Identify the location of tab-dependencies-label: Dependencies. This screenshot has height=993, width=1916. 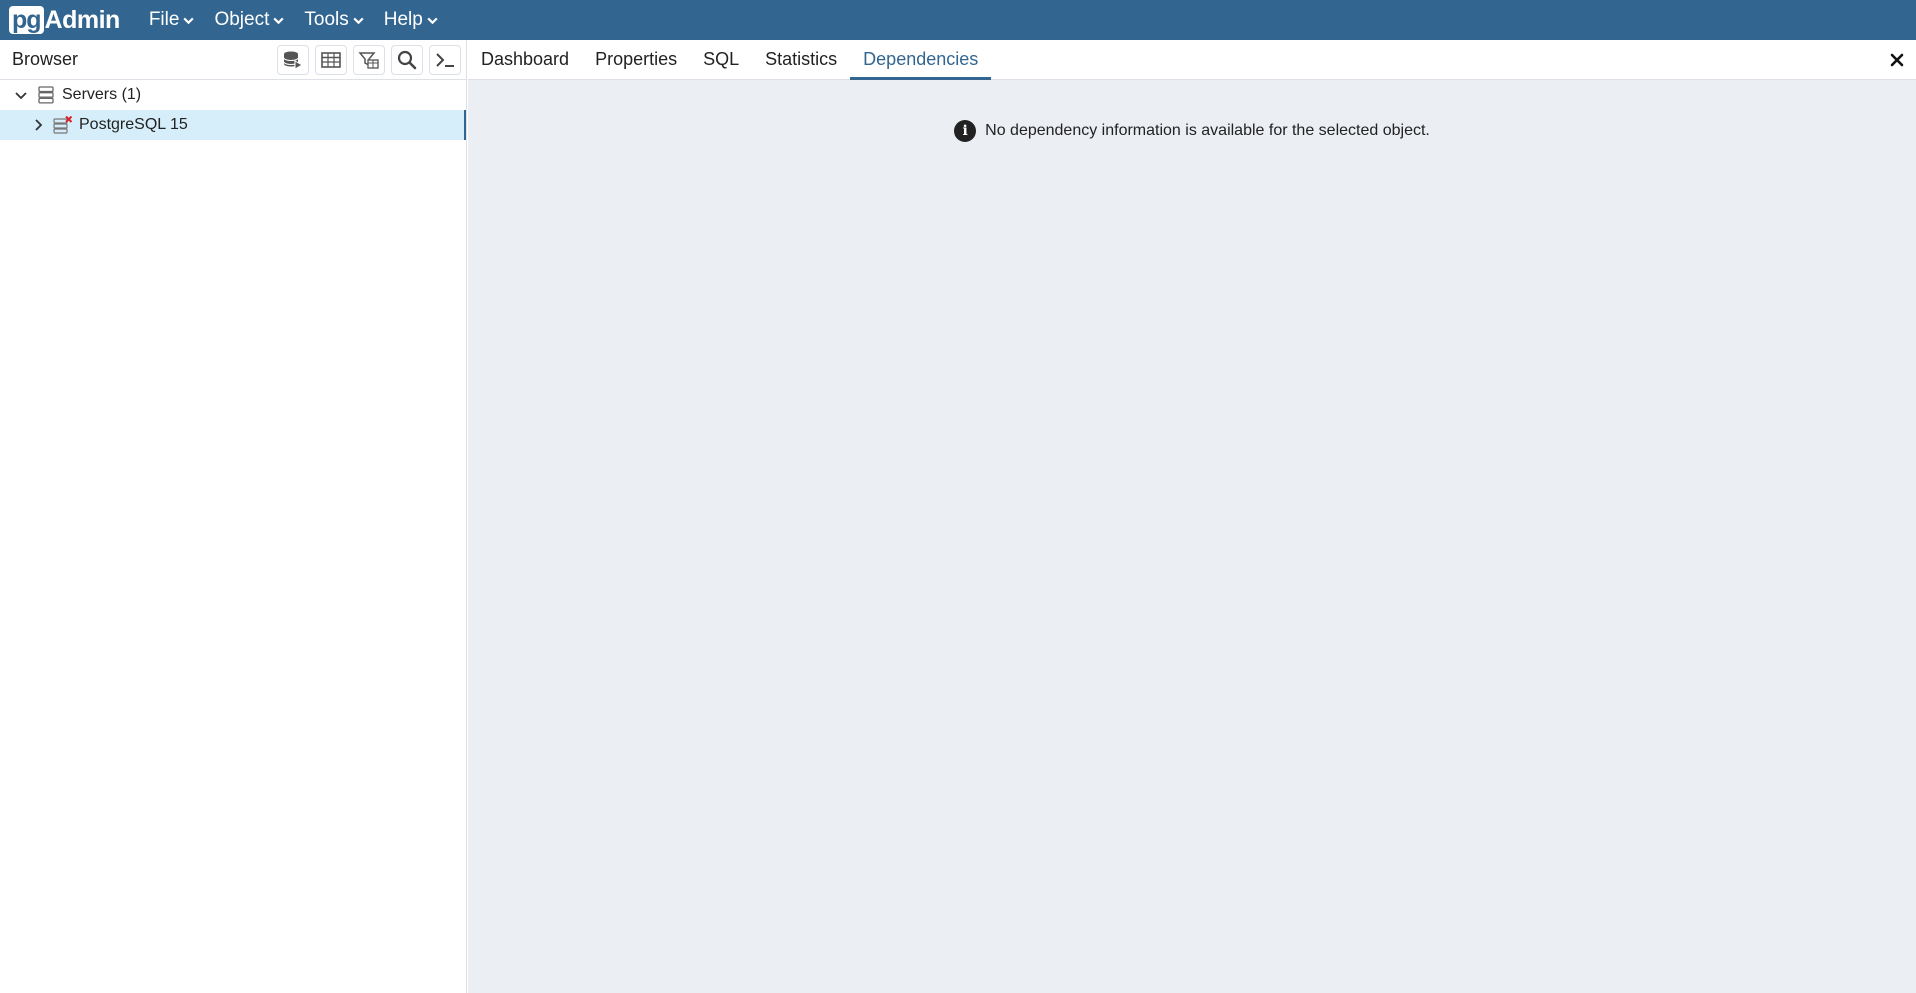
(921, 59).